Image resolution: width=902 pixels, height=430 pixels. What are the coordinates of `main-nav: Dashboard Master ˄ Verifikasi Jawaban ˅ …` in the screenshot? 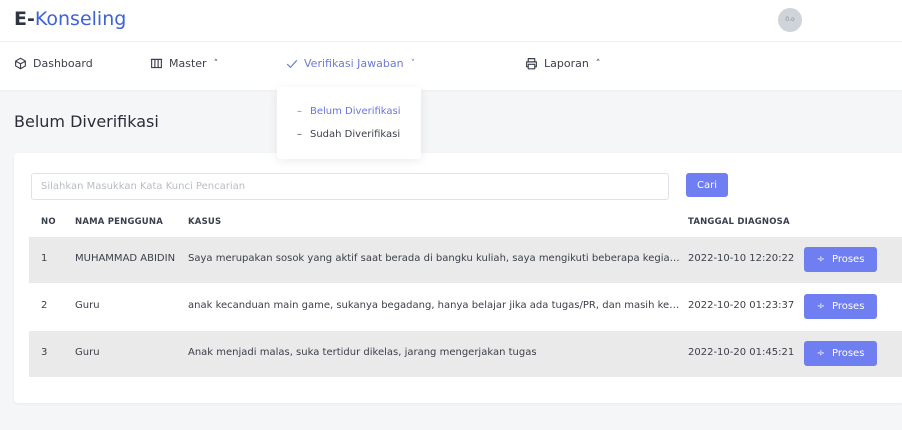 It's located at (451, 66).